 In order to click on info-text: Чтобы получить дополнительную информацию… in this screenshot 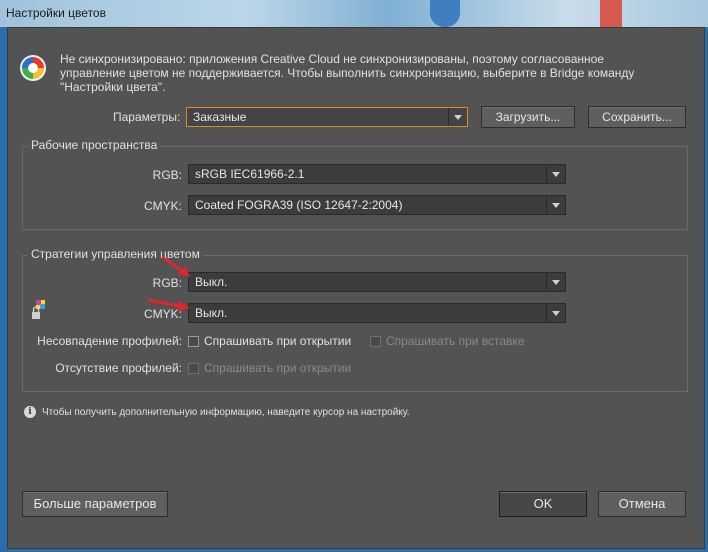, I will do `click(226, 412)`.